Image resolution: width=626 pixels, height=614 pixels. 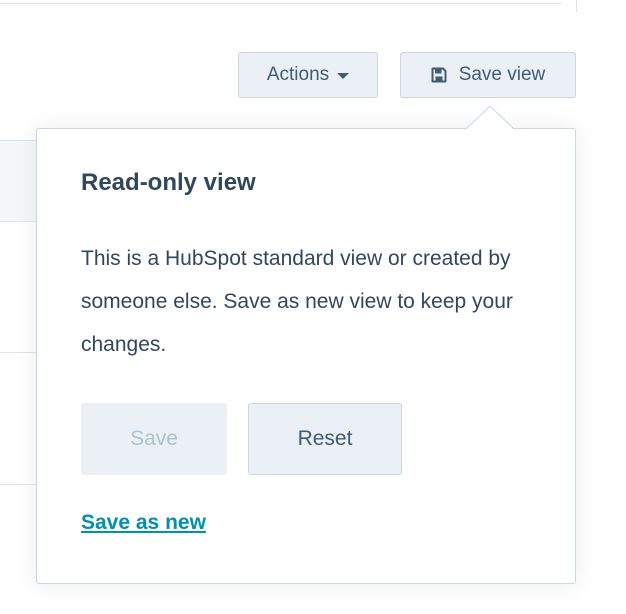 I want to click on save-as-new-link: Save as new, so click(x=143, y=523).